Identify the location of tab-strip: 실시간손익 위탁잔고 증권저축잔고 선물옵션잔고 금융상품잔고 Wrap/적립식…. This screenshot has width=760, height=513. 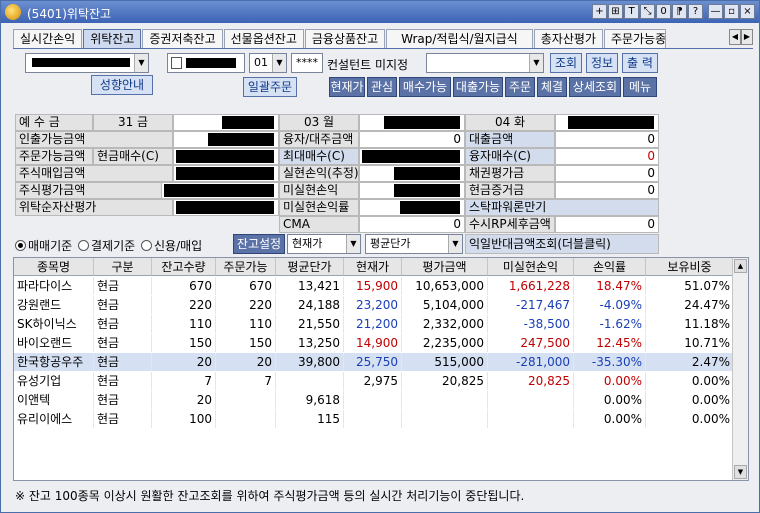
(340, 39).